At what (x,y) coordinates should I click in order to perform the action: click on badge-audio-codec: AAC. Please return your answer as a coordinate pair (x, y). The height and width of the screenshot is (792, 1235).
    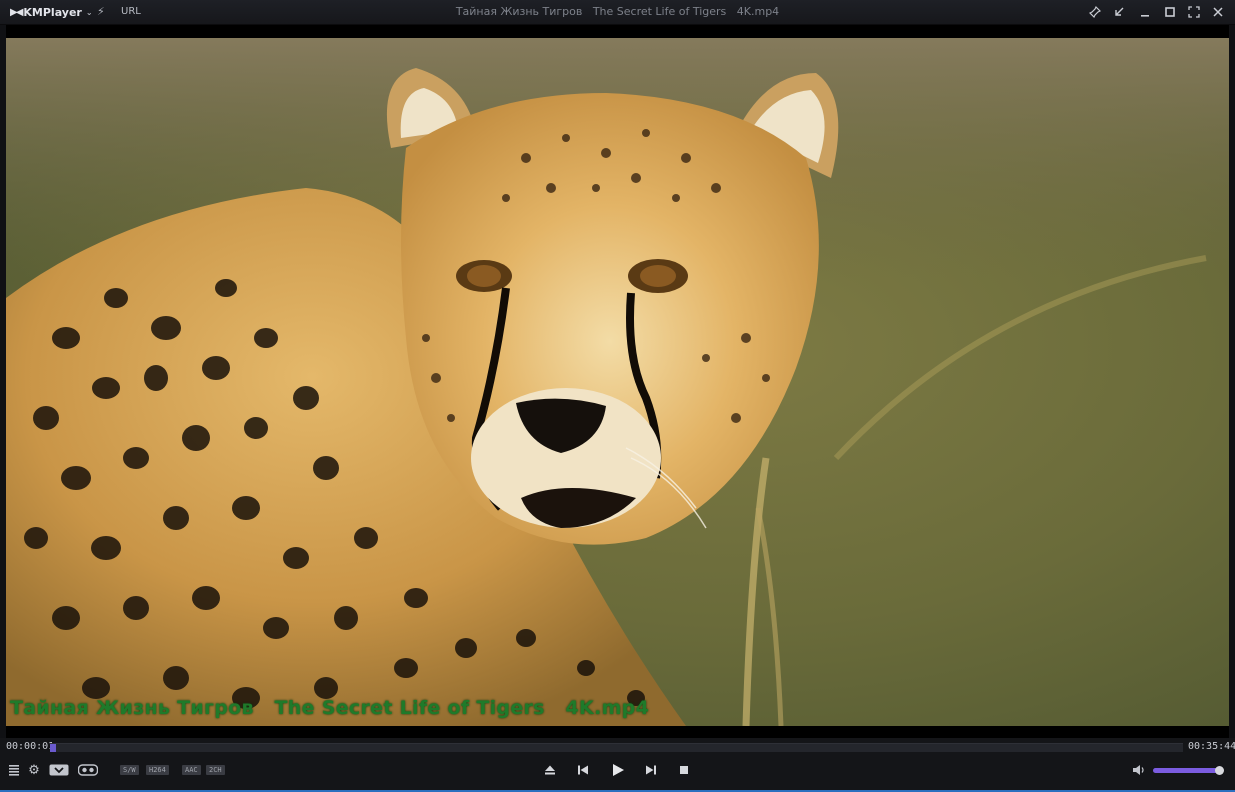
    Looking at the image, I should click on (191, 770).